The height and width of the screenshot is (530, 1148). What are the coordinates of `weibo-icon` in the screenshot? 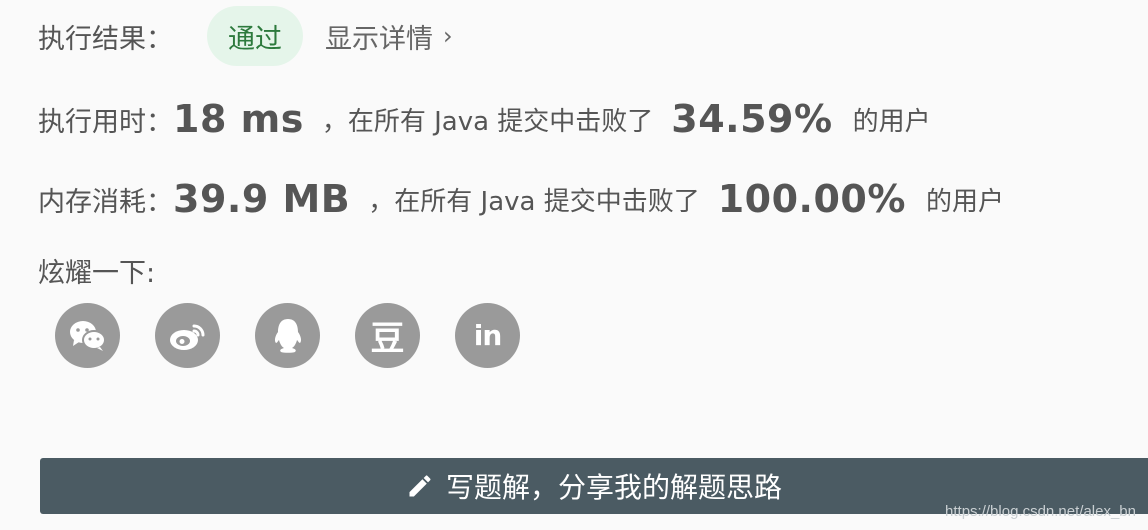 It's located at (187, 335).